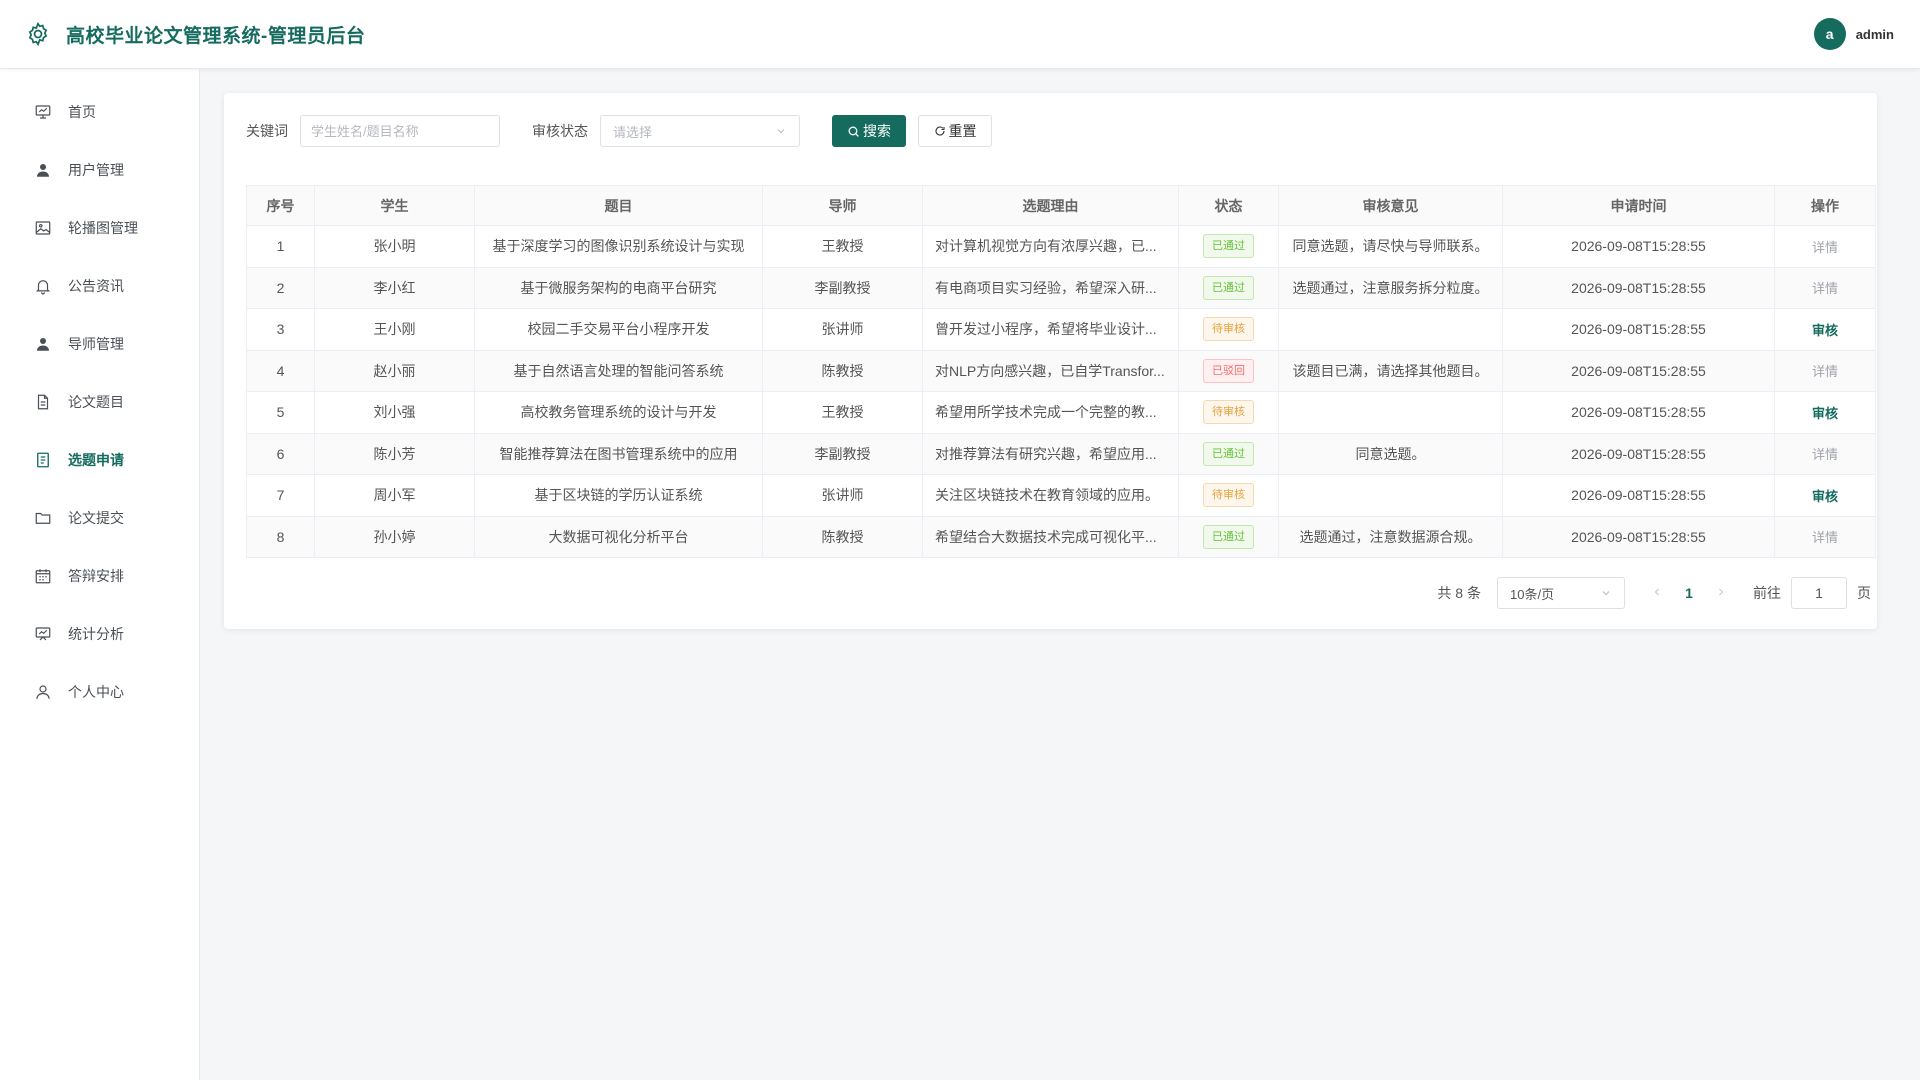 This screenshot has height=1080, width=1920. What do you see at coordinates (842, 495) in the screenshot?
I see `advisor-name: 张讲师` at bounding box center [842, 495].